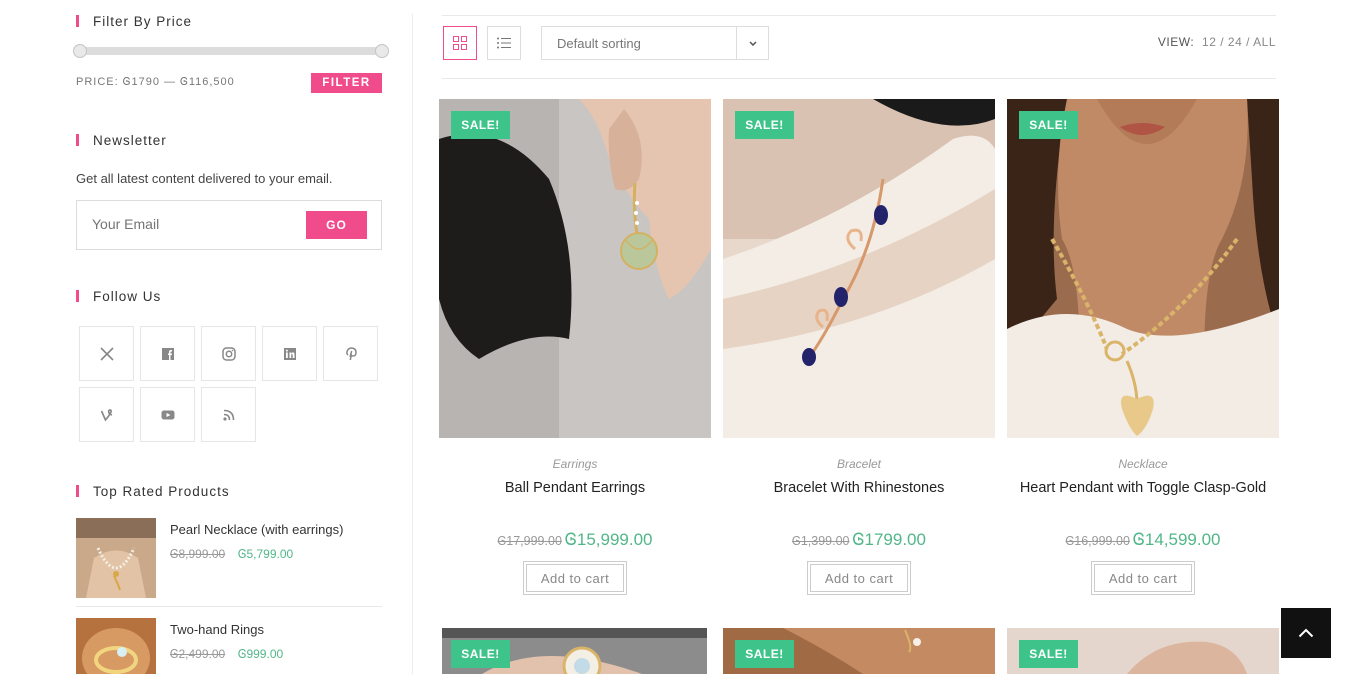 This screenshot has width=1350, height=674. I want to click on new-price: Ꮆ15,999.00, so click(608, 539).